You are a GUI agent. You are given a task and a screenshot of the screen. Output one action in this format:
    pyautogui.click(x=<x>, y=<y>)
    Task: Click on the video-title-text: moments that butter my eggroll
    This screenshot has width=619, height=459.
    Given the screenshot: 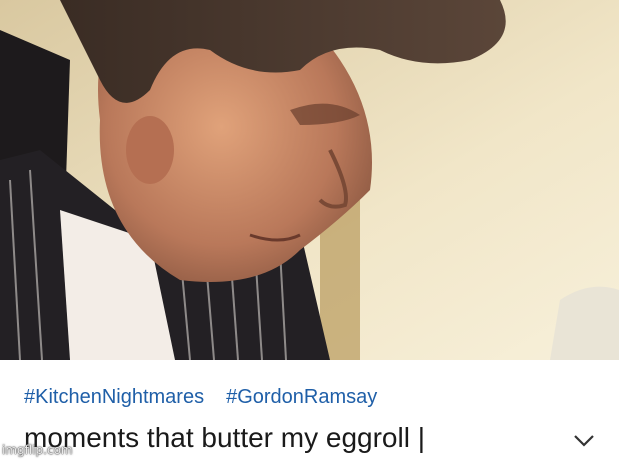 What is the action you would take?
    pyautogui.click(x=217, y=437)
    